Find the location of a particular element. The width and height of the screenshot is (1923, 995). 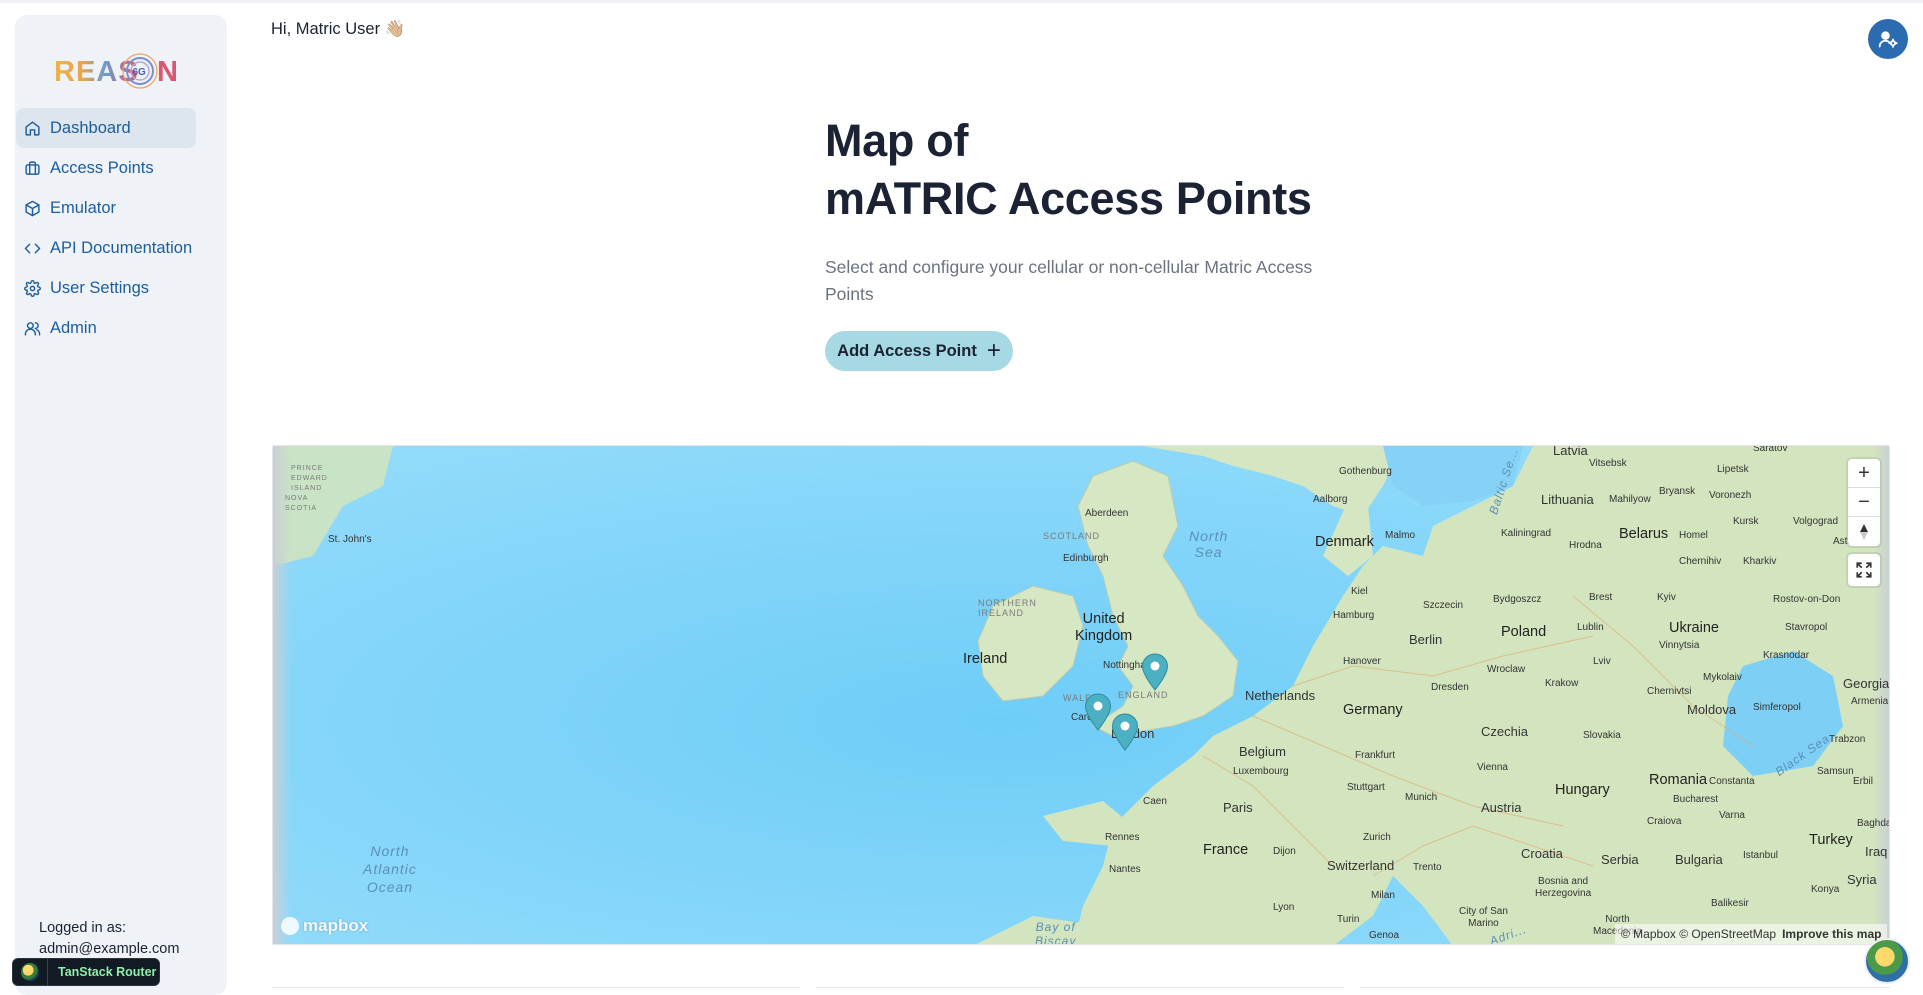

map-label: Rennes is located at coordinates (1122, 837).